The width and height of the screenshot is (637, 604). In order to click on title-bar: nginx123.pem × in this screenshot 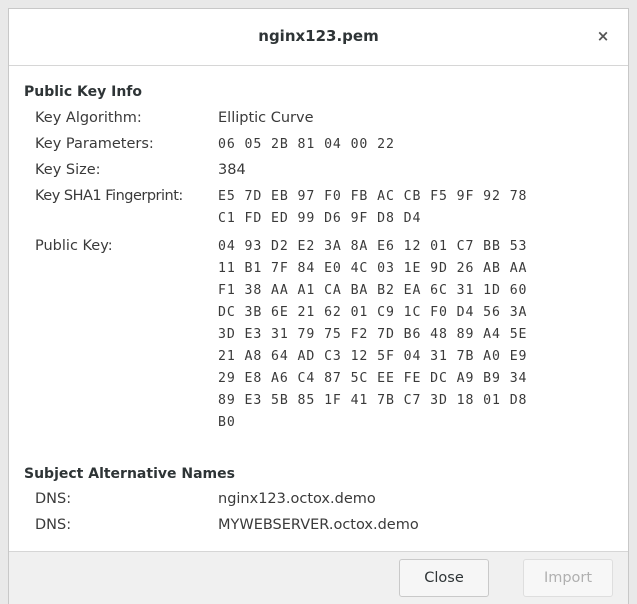, I will do `click(318, 37)`.